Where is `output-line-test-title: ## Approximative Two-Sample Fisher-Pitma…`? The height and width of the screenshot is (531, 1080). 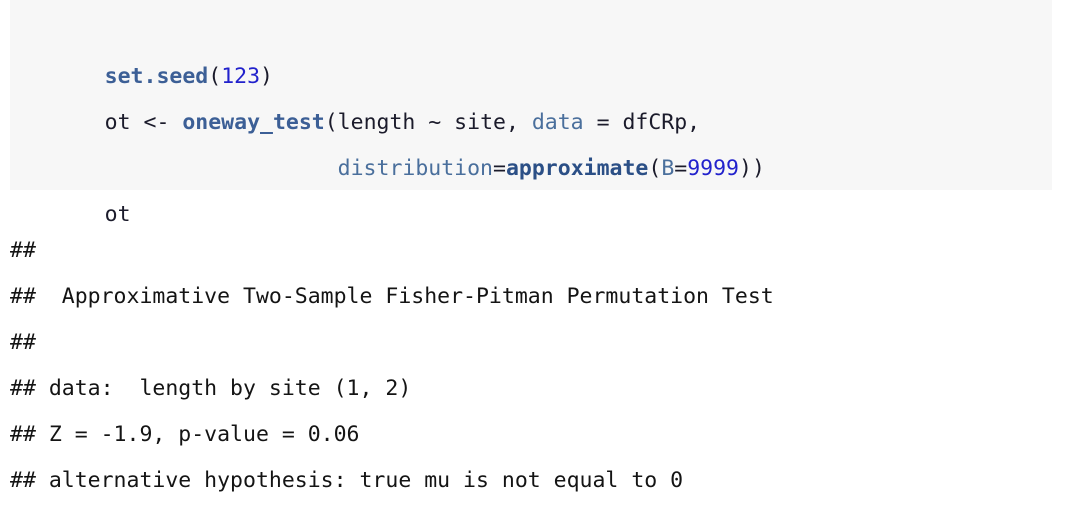 output-line-test-title: ## Approximative Two-Sample Fisher-Pitma… is located at coordinates (392, 296).